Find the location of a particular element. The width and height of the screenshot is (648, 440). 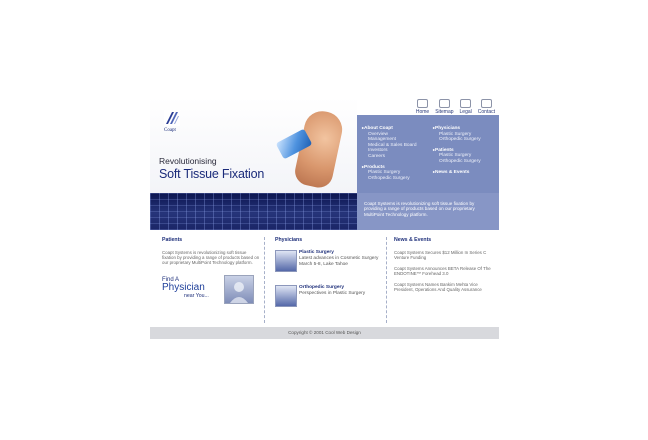

physician-item-title: Orthopedic Surgery is located at coordinates (321, 287).